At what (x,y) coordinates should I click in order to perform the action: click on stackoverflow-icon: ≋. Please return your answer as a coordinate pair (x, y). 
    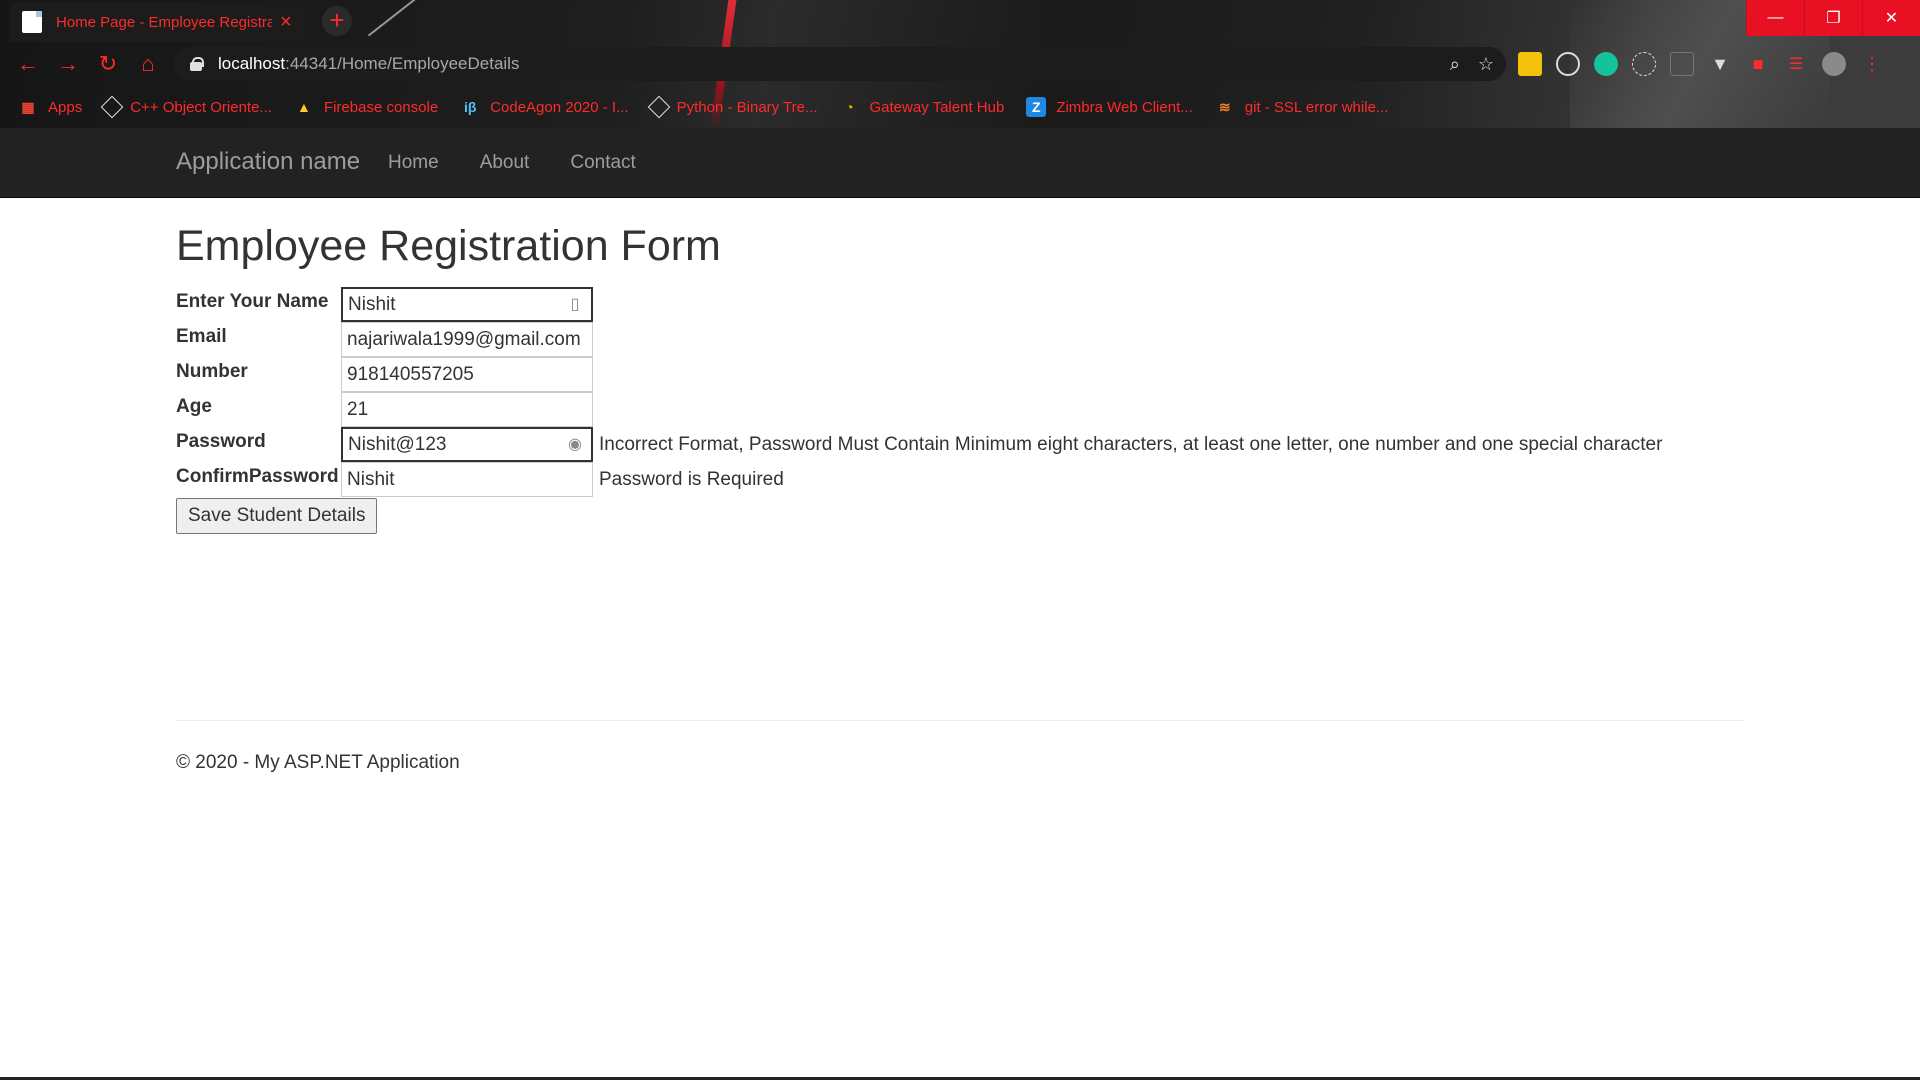
    Looking at the image, I should click on (1224, 106).